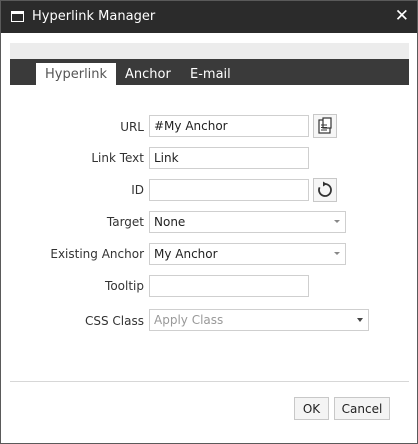  I want to click on refresh-id-button, so click(325, 190).